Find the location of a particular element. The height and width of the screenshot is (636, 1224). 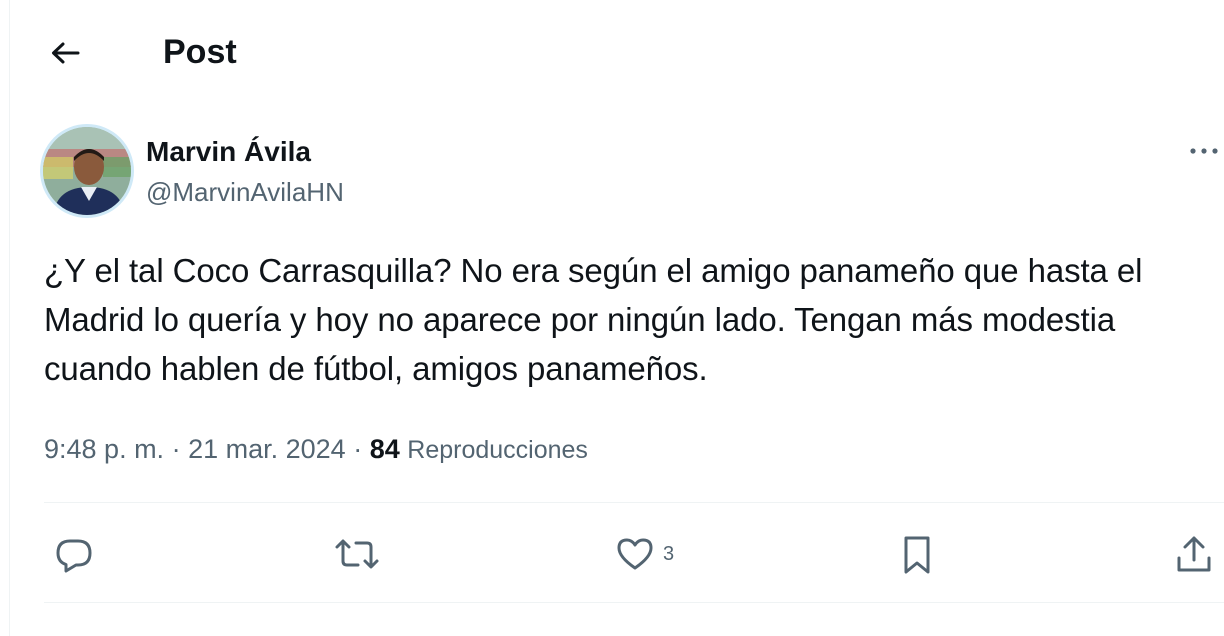

repost-icon is located at coordinates (357, 554).